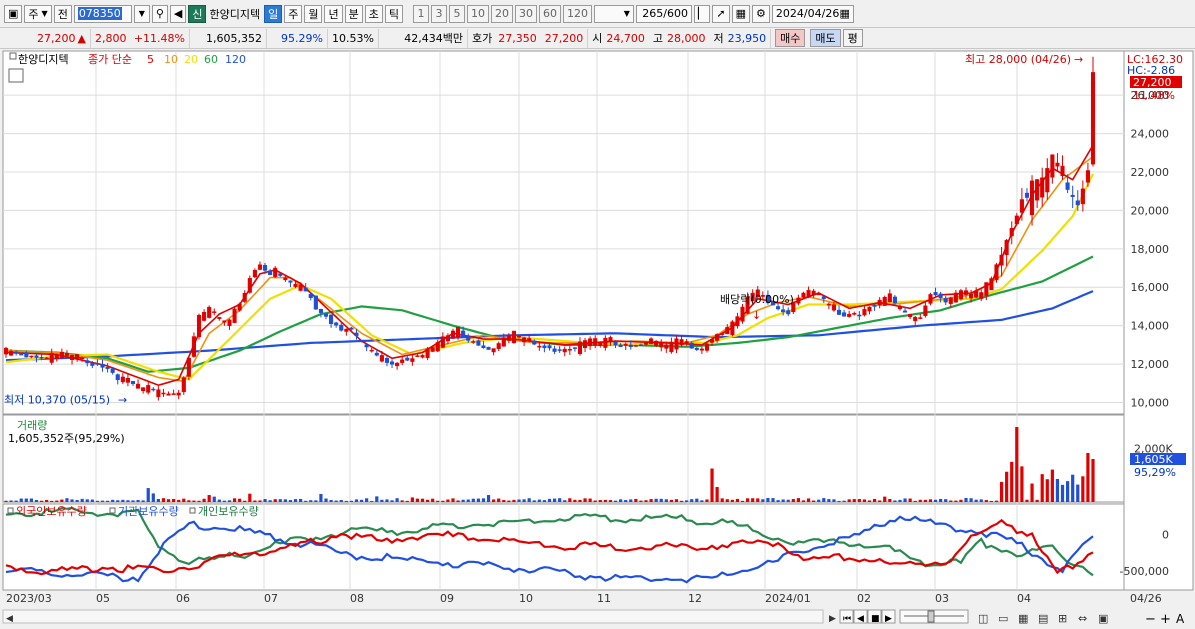 This screenshot has width=1195, height=629. Describe the element at coordinates (477, 13) in the screenshot. I see `interval-button-3: 10` at that location.